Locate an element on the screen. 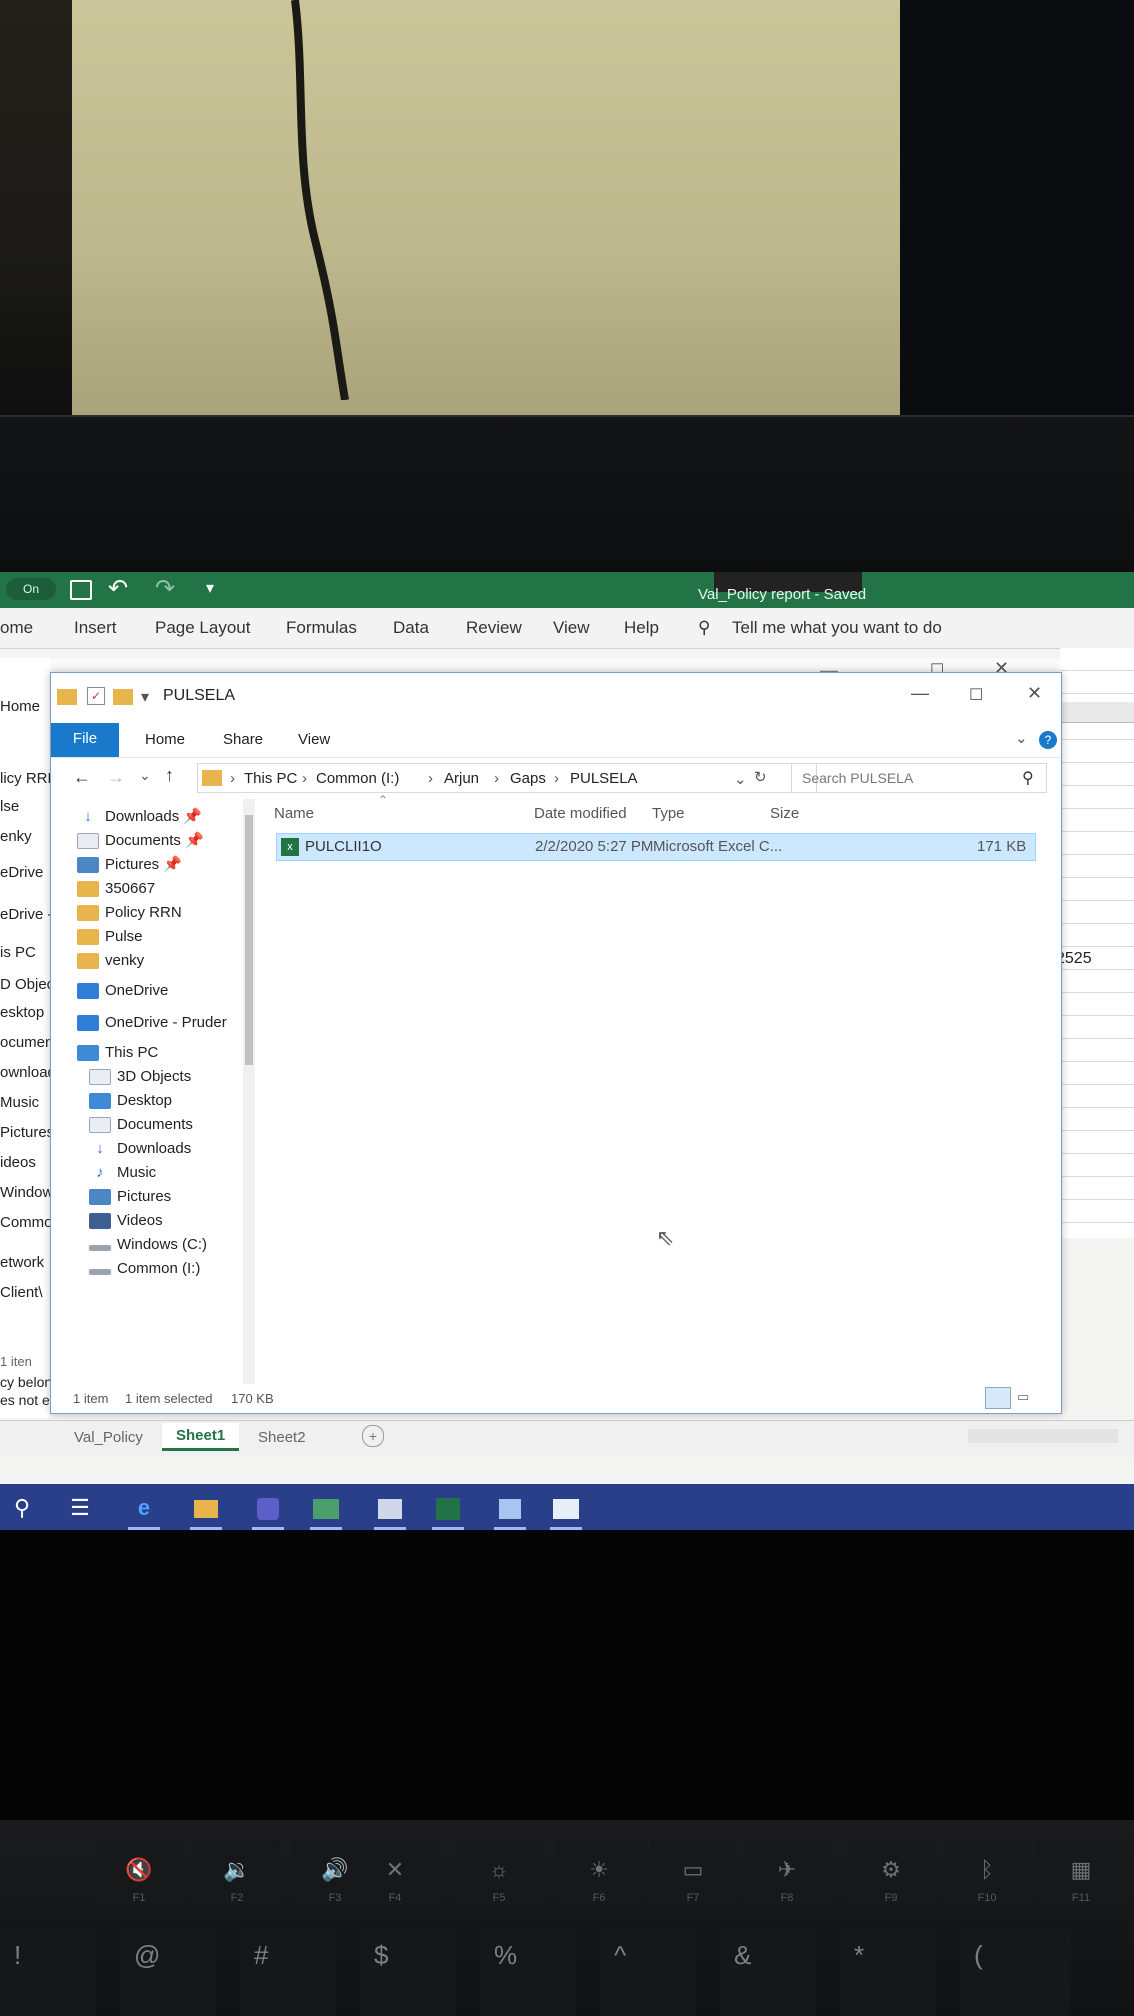 The width and height of the screenshot is (1134, 2016). notes-icon is located at coordinates (510, 1510).